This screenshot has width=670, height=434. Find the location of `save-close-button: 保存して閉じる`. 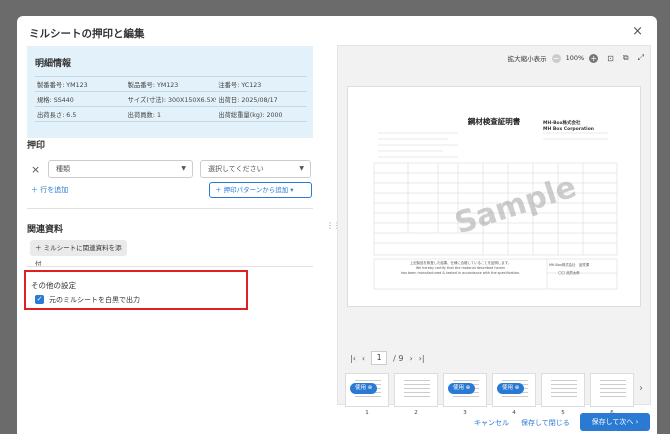

save-close-button: 保存して閉じる is located at coordinates (545, 423).